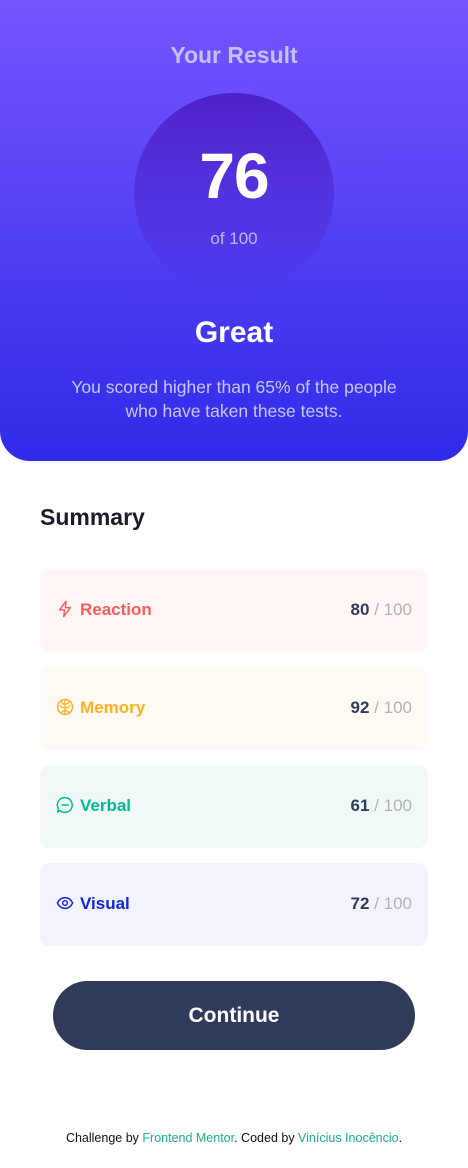  Describe the element at coordinates (234, 238) in the screenshot. I see `score-out-of: of 100` at that location.